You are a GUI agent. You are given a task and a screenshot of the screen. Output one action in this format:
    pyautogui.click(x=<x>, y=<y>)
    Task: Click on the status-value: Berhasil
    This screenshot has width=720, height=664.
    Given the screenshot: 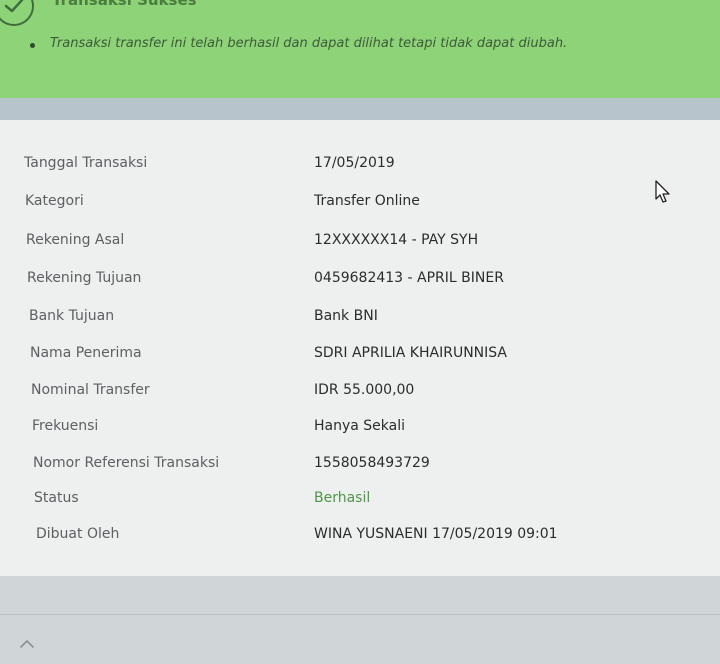 What is the action you would take?
    pyautogui.click(x=342, y=498)
    